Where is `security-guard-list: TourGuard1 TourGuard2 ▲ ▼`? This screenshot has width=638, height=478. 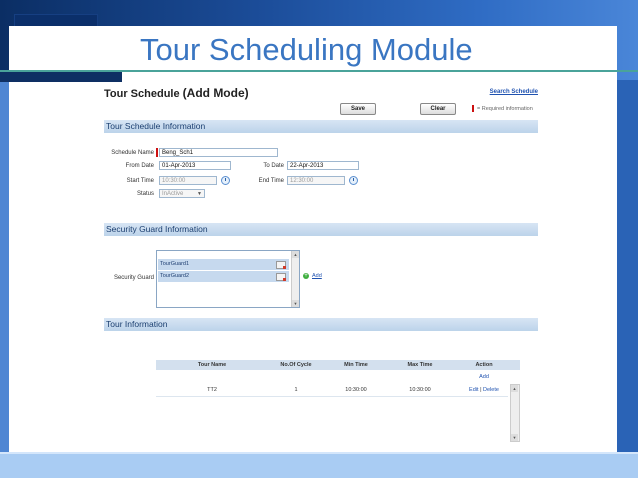 security-guard-list: TourGuard1 TourGuard2 ▲ ▼ is located at coordinates (228, 279).